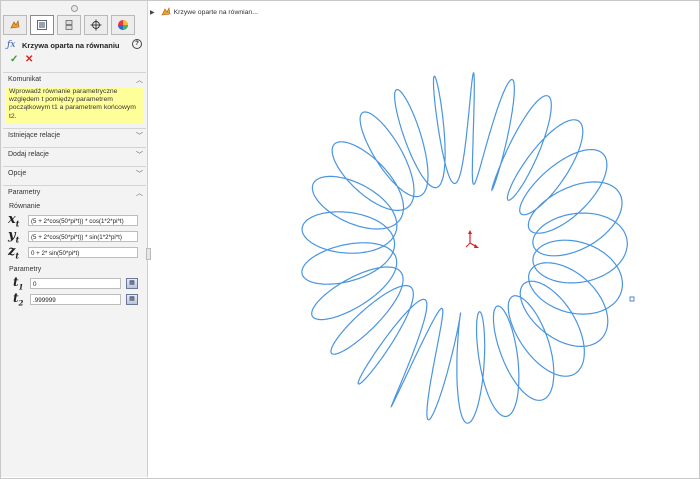 This screenshot has height=479, width=700. I want to click on origin-triad-icon, so click(472, 239).